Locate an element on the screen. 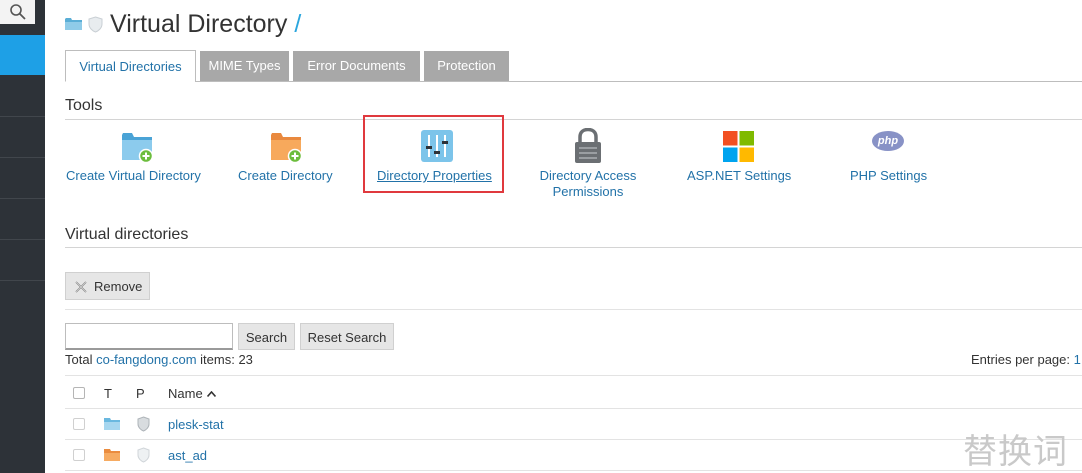  domain-link: co-fangdong.com is located at coordinates (146, 359).